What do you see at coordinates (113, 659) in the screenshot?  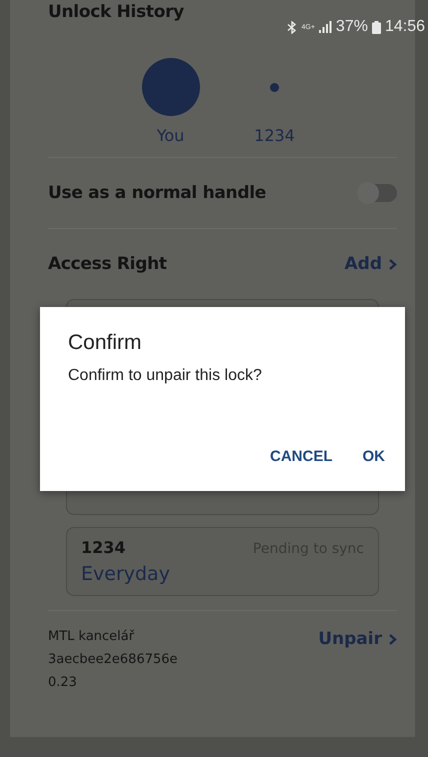 I see `lock-id: 3aecbee2e686756e` at bounding box center [113, 659].